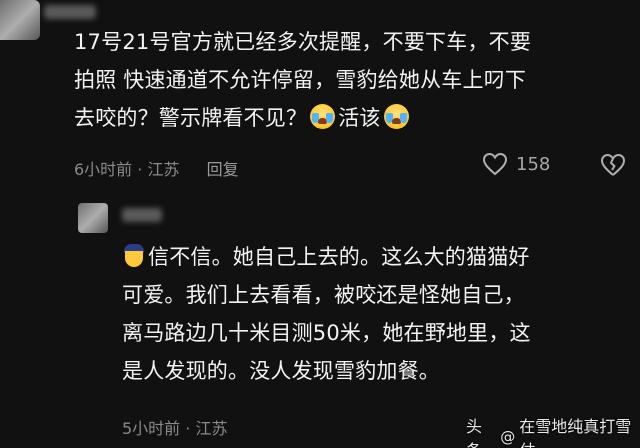 The image size is (640, 448). What do you see at coordinates (323, 295) in the screenshot?
I see `reply-line: 可爱。我们上去看看，被咬还是怪她自己，` at bounding box center [323, 295].